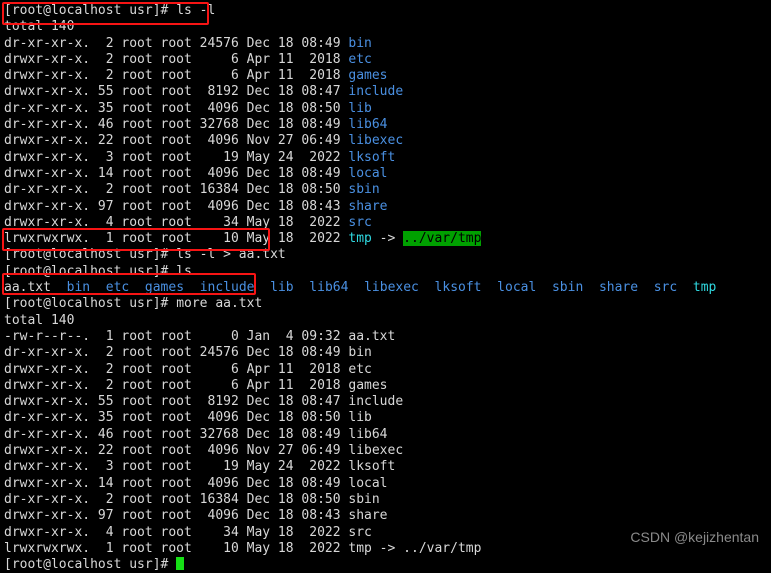 This screenshot has width=771, height=573. What do you see at coordinates (694, 537) in the screenshot?
I see `watermark: CSDN @kejizhentan` at bounding box center [694, 537].